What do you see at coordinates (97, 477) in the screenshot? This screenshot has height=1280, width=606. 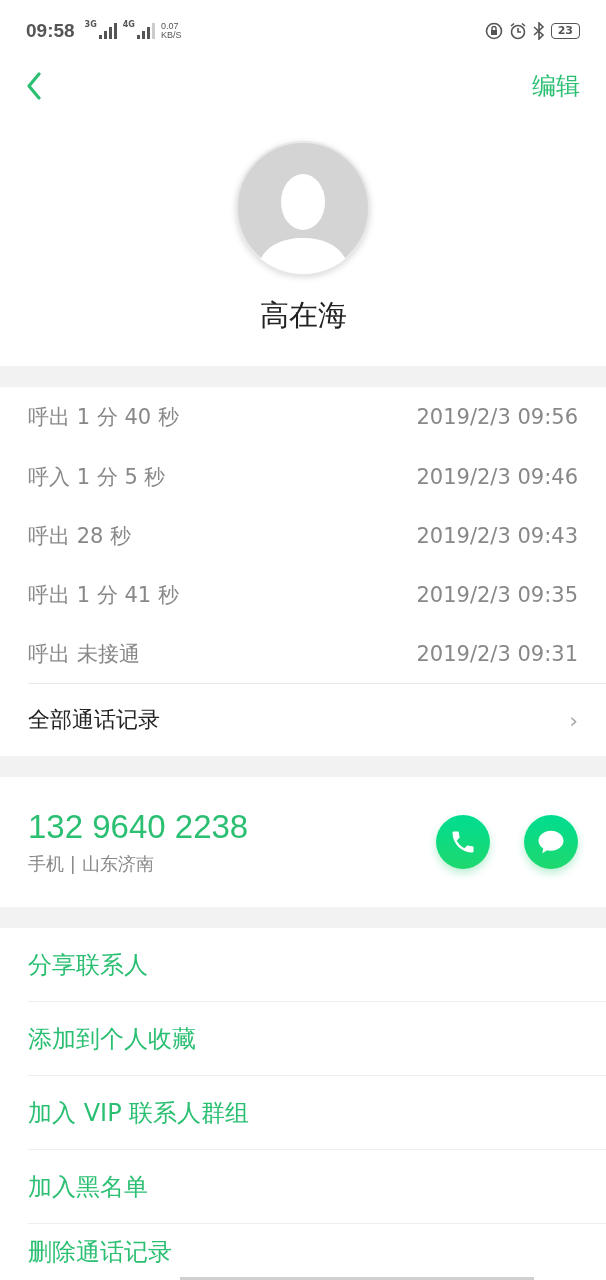 I see `call-summary: 呼入 1 分 5 秒` at bounding box center [97, 477].